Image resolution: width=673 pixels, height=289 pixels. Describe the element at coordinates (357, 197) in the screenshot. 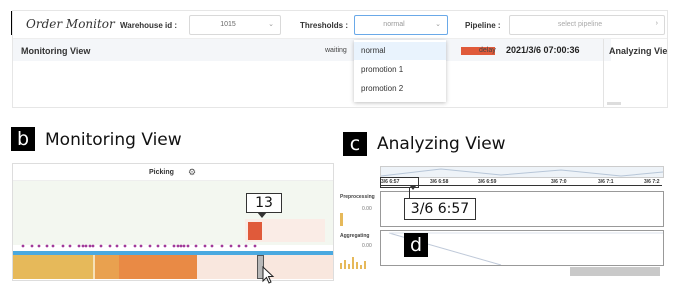

I see `row-label-preprocessing: Preprocessing` at that location.